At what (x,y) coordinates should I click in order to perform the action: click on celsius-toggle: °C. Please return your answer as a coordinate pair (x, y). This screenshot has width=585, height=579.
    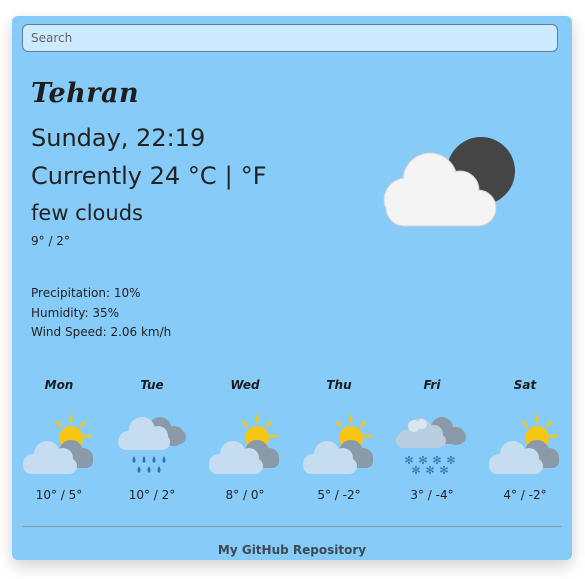
    Looking at the image, I should click on (202, 176).